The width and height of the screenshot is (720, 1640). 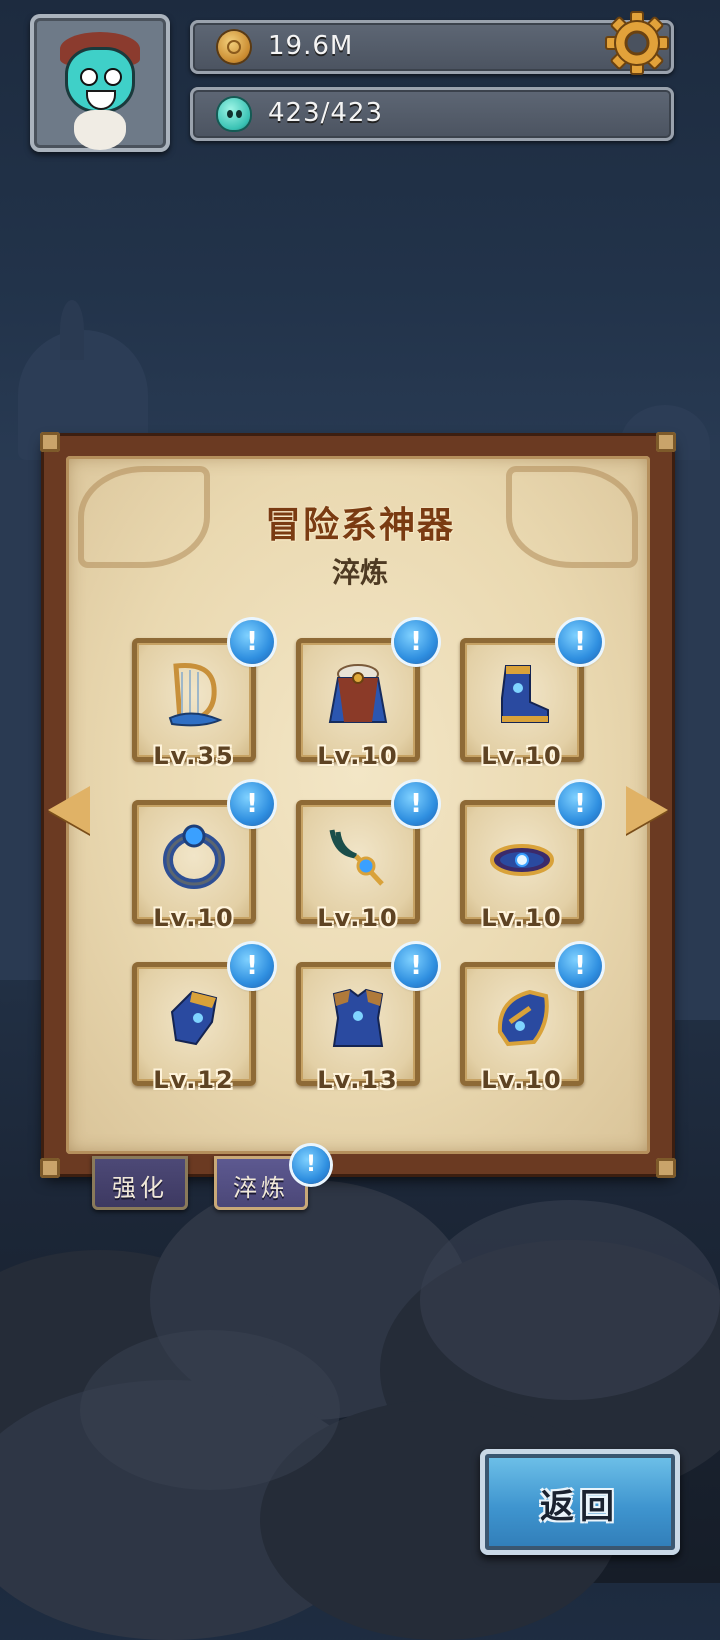 I want to click on tab-refine: 淬炼 !, so click(x=272, y=1178).